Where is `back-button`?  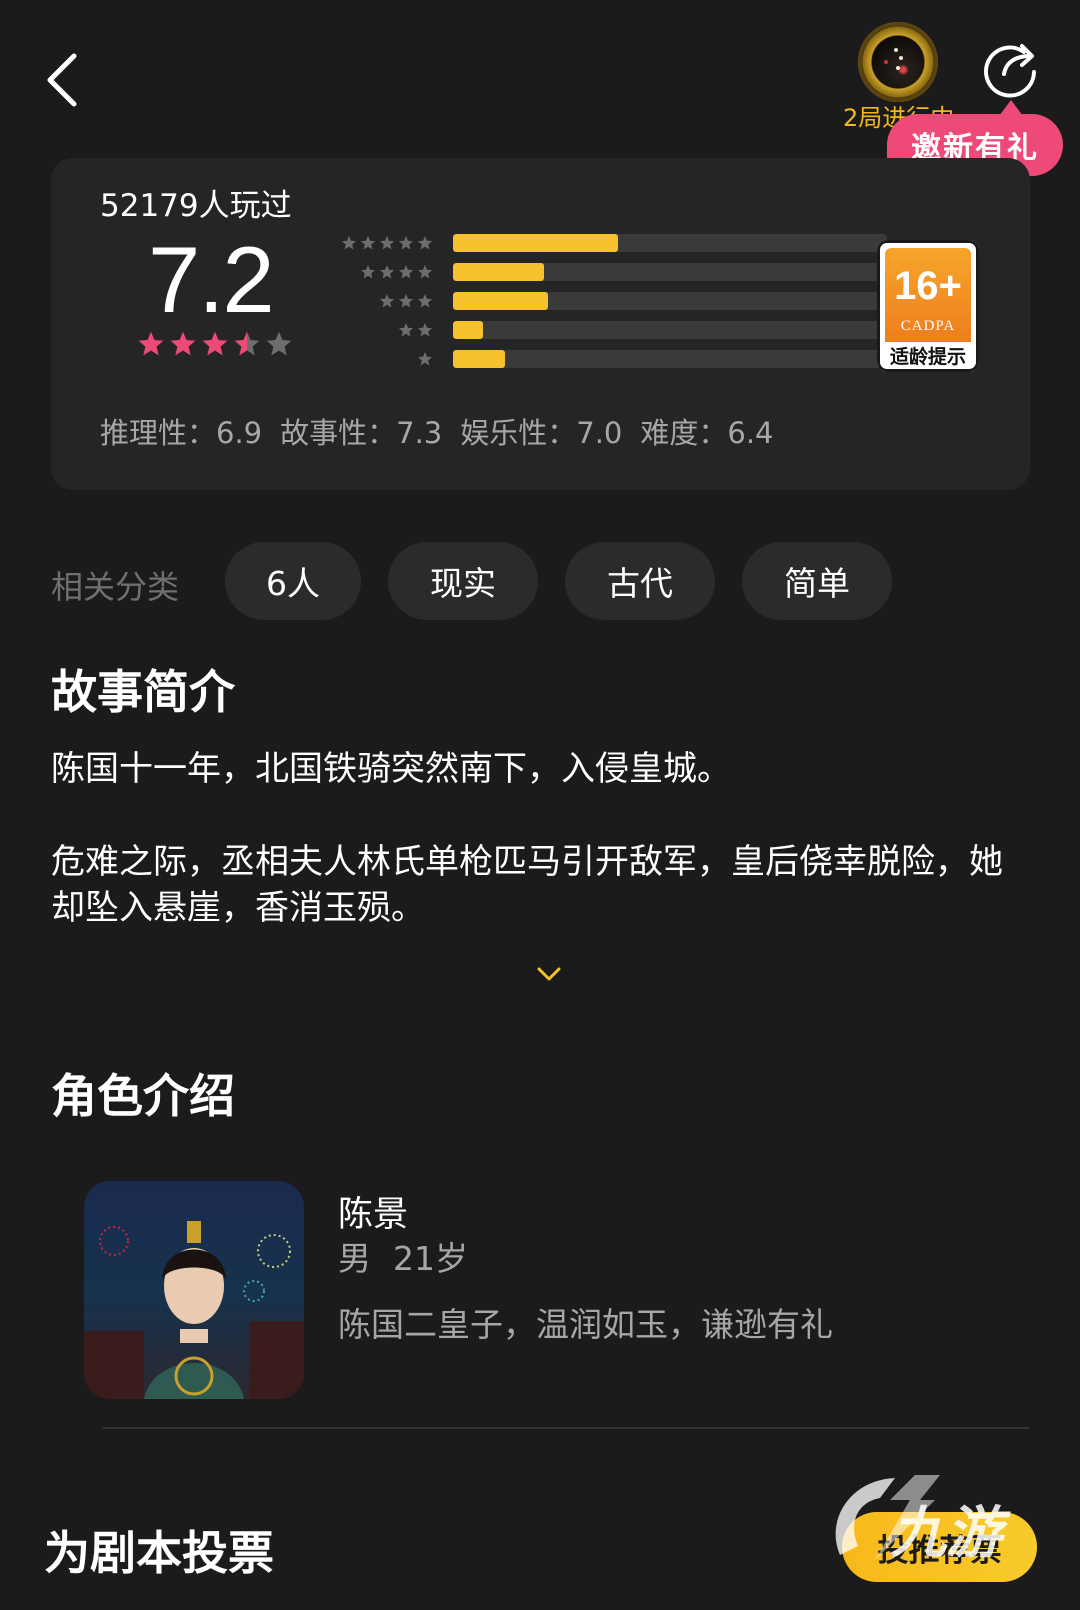 back-button is located at coordinates (65, 78).